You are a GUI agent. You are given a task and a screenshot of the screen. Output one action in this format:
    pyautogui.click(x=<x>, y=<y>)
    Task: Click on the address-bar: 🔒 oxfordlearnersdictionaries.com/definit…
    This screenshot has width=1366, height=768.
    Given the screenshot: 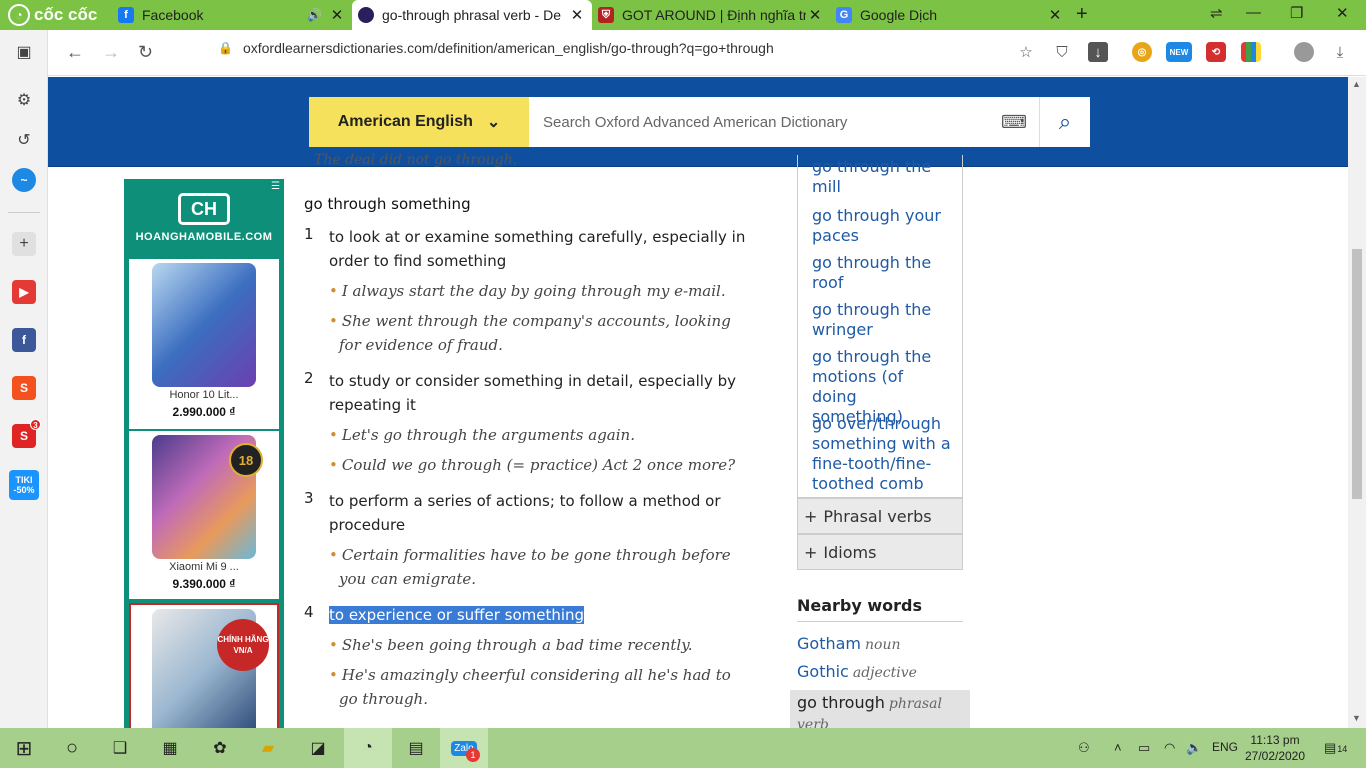 What is the action you would take?
    pyautogui.click(x=496, y=48)
    